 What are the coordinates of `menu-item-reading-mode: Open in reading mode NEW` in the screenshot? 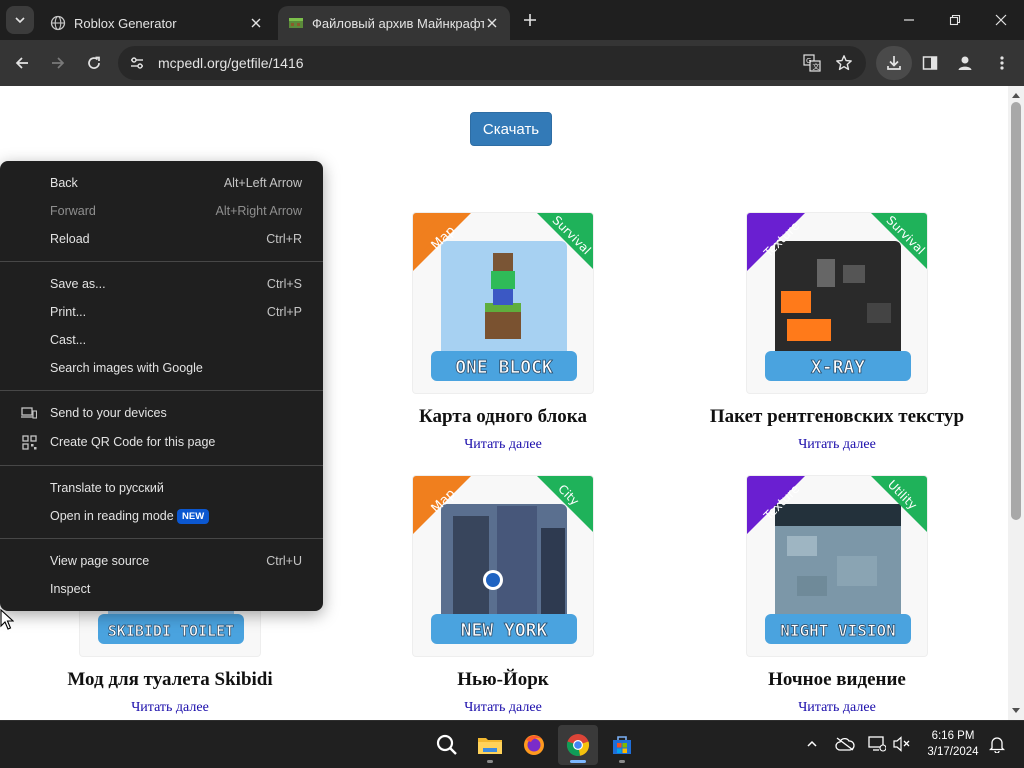 It's located at (161, 516).